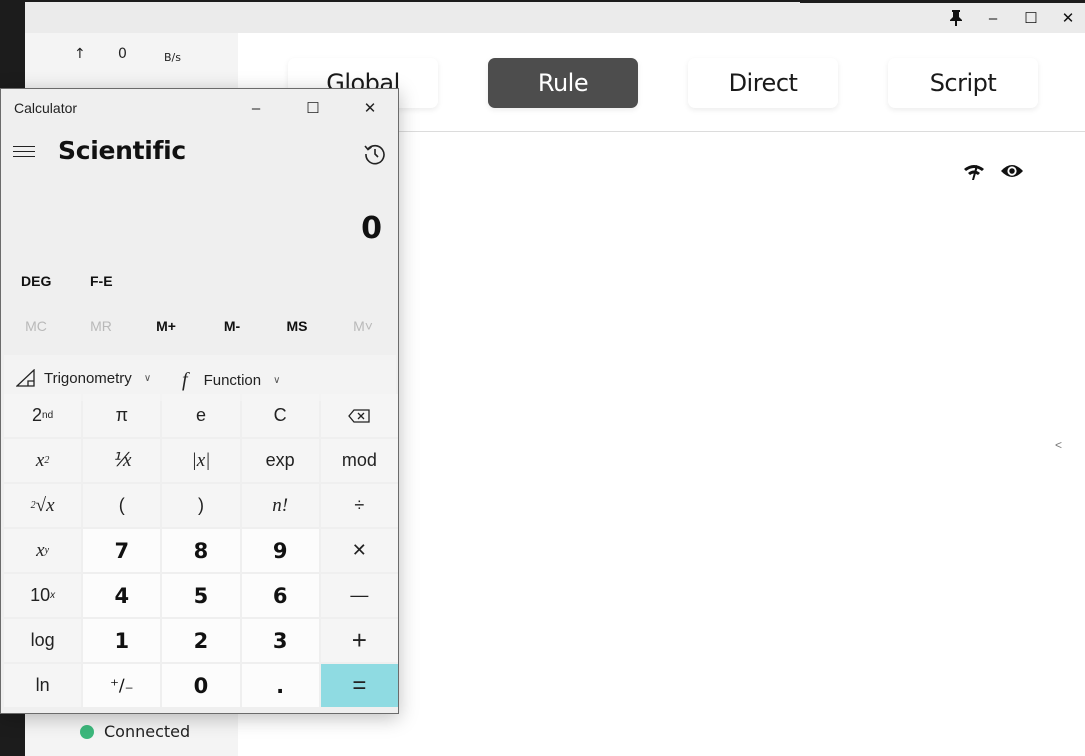 The image size is (1085, 756). I want to click on mode-direct-button: Direct, so click(763, 83).